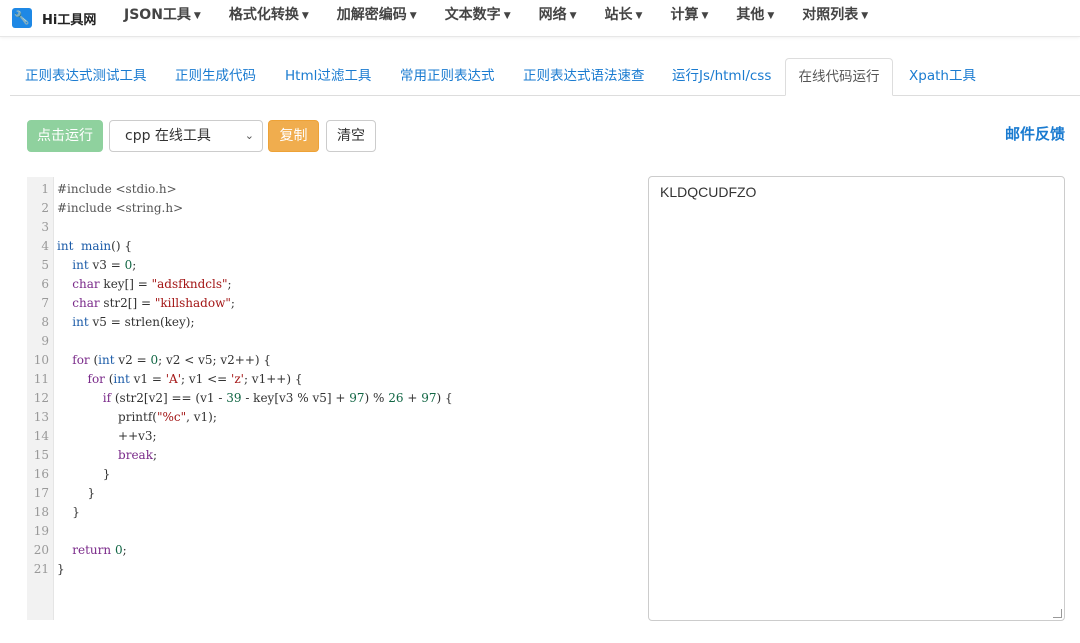  Describe the element at coordinates (104, 265) in the screenshot. I see `code-text: int v3 = 0;` at that location.